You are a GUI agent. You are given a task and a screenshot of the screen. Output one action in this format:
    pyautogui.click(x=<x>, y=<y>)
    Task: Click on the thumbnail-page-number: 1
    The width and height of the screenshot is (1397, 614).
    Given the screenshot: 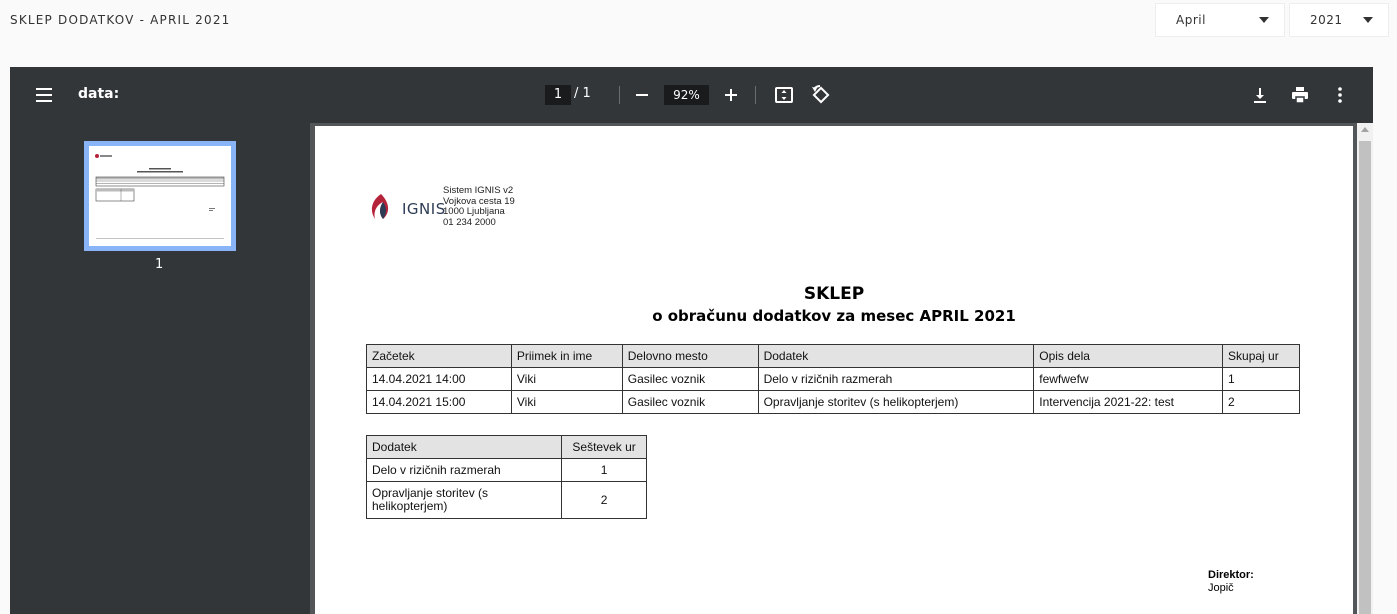 What is the action you would take?
    pyautogui.click(x=159, y=264)
    